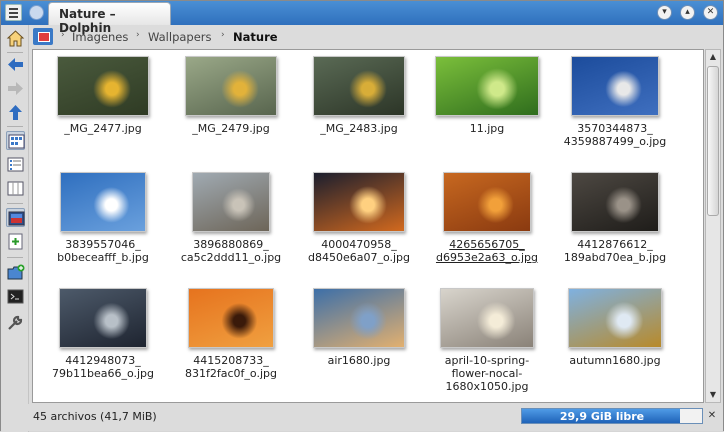 The image size is (724, 432). What do you see at coordinates (15, 272) in the screenshot?
I see `new-folder-icon` at bounding box center [15, 272].